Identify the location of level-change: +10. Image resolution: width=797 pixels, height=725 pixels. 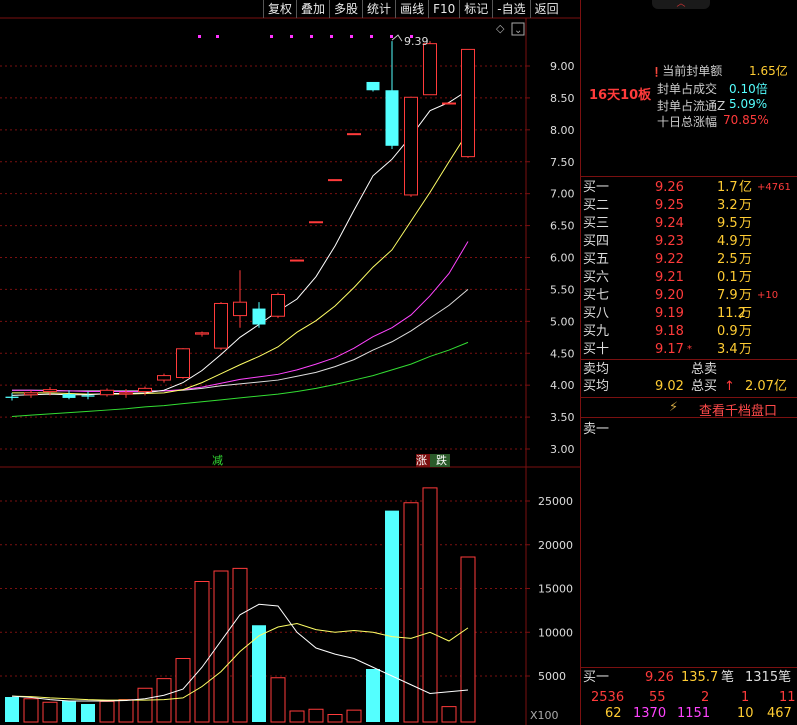
(768, 295).